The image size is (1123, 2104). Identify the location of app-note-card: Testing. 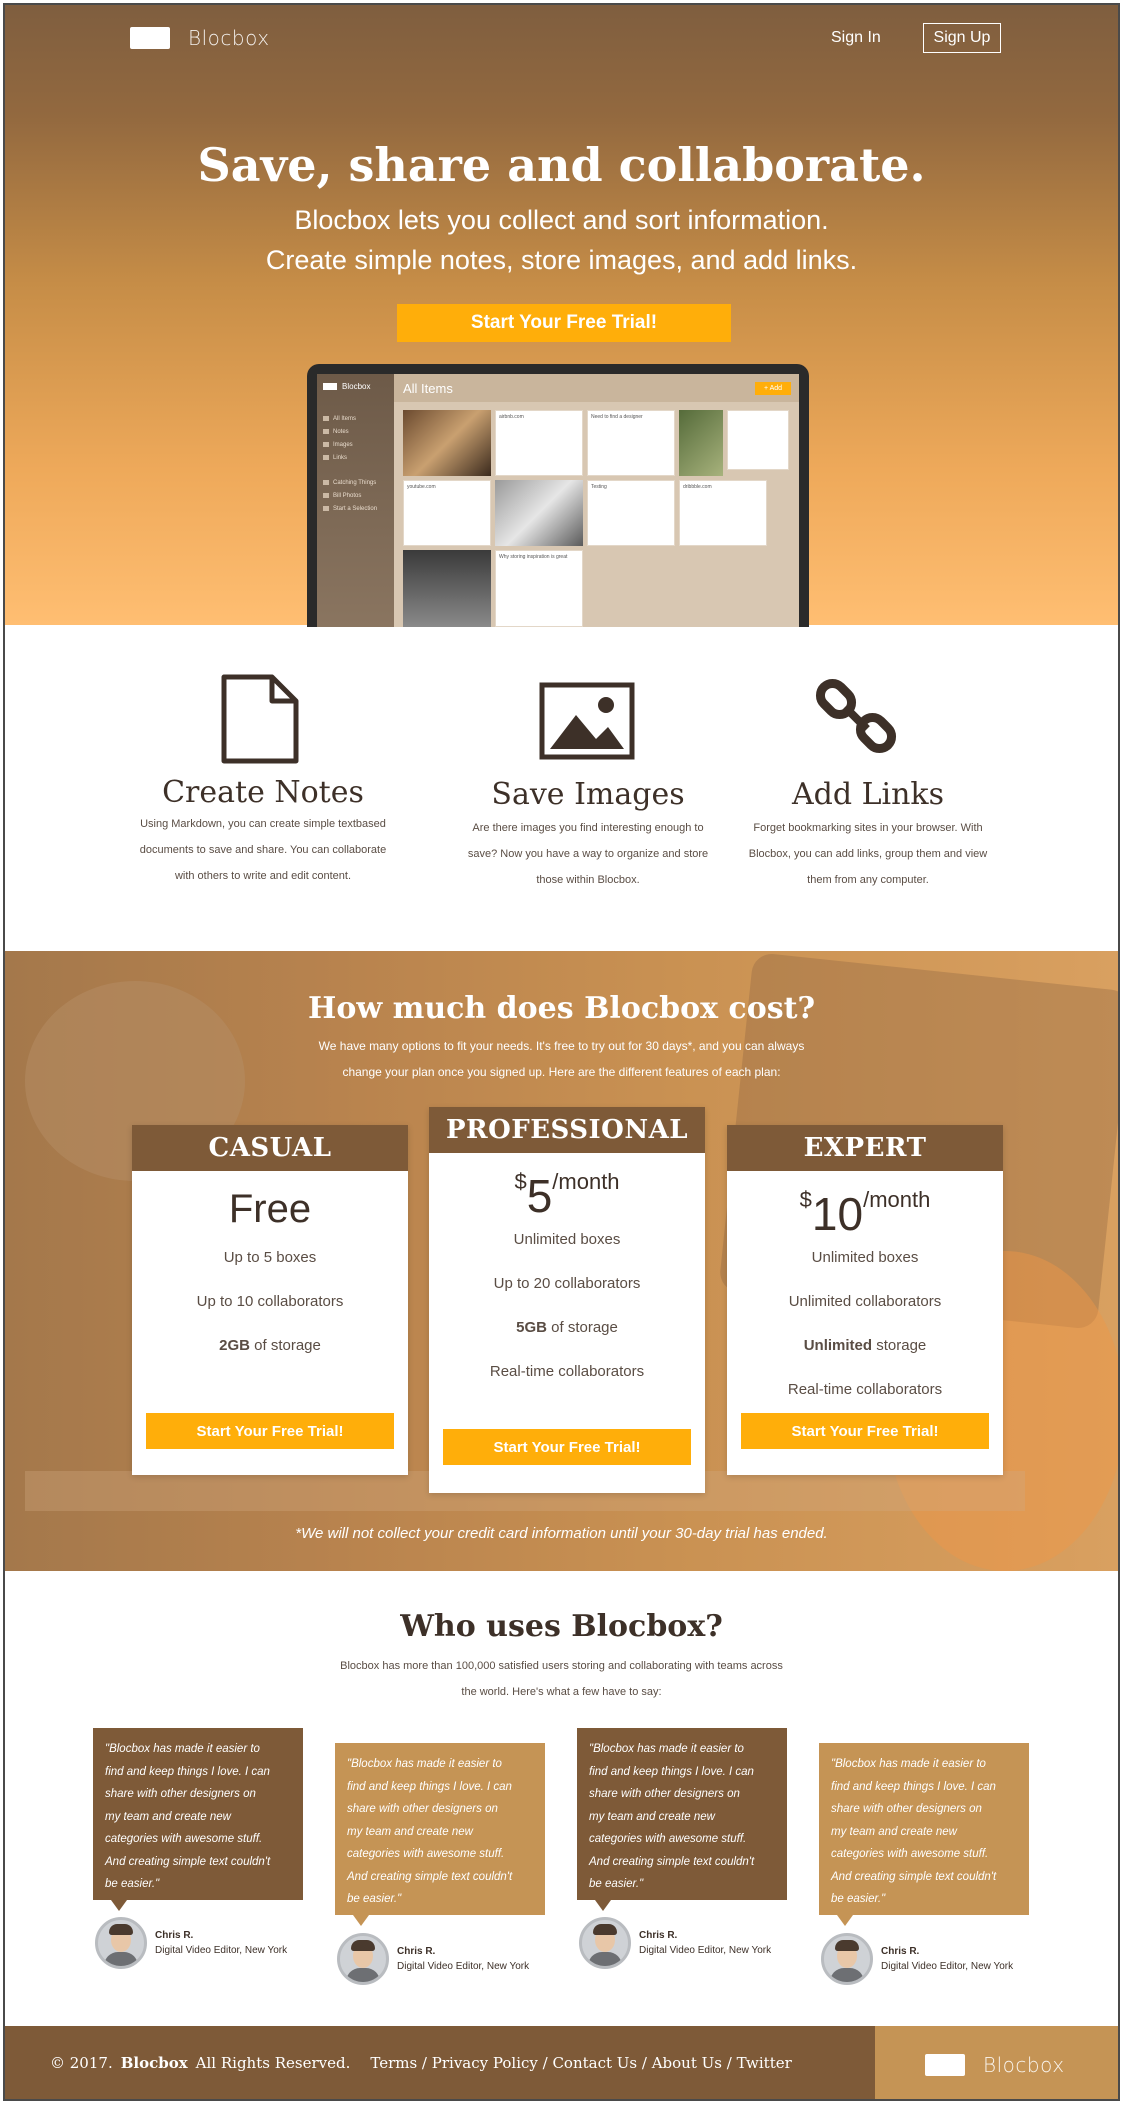
(631, 513).